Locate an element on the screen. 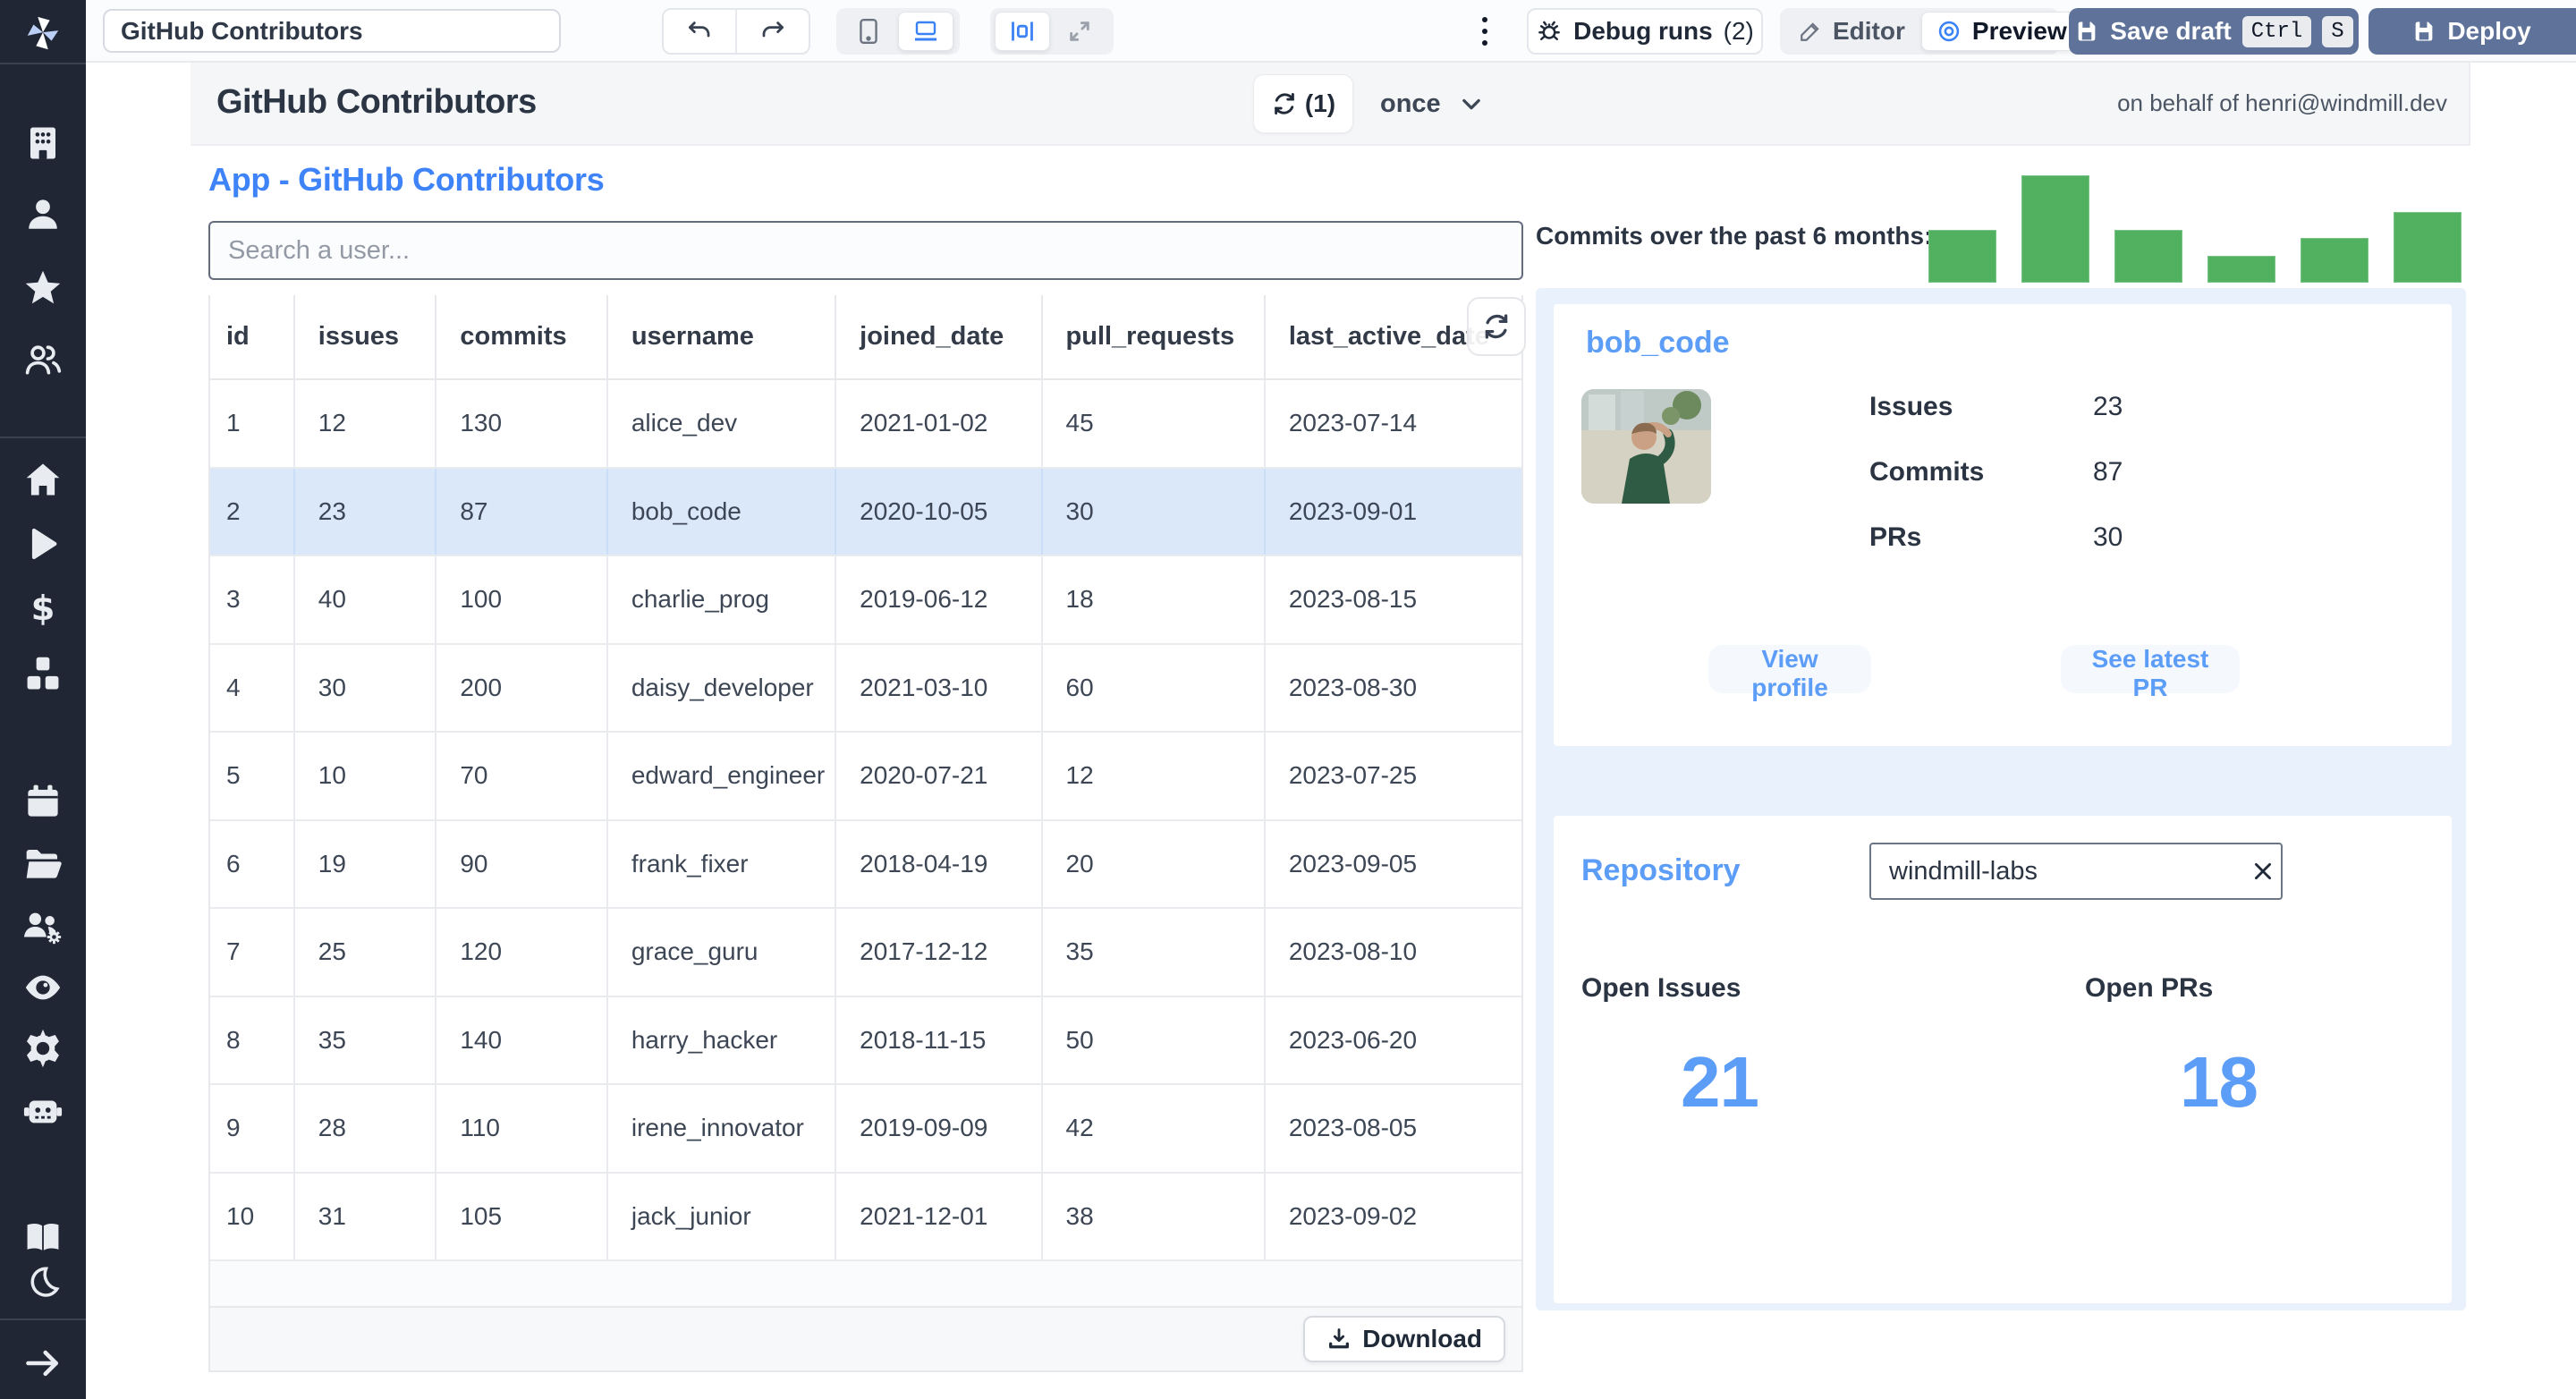 This screenshot has height=1399, width=2576. table-cell: 4 is located at coordinates (252, 687).